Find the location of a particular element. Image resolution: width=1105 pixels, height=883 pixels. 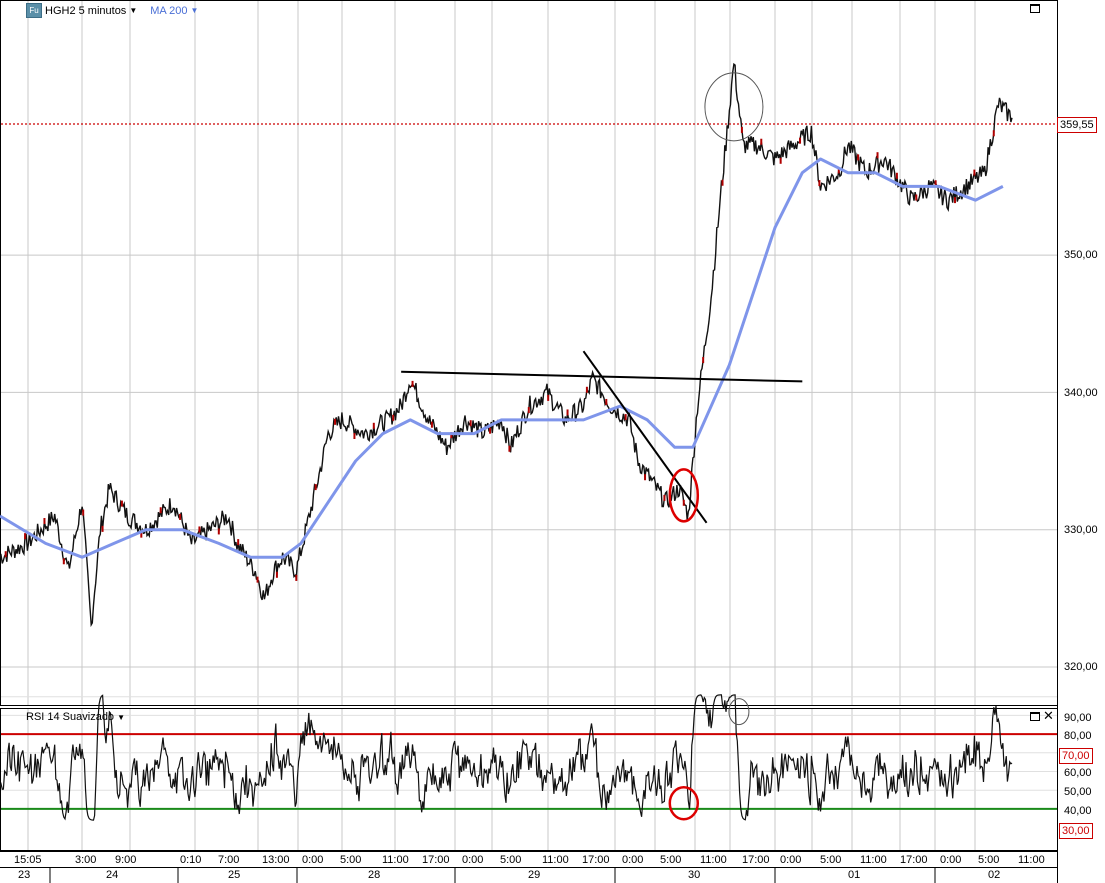

time-tick: 13:00 is located at coordinates (276, 860).